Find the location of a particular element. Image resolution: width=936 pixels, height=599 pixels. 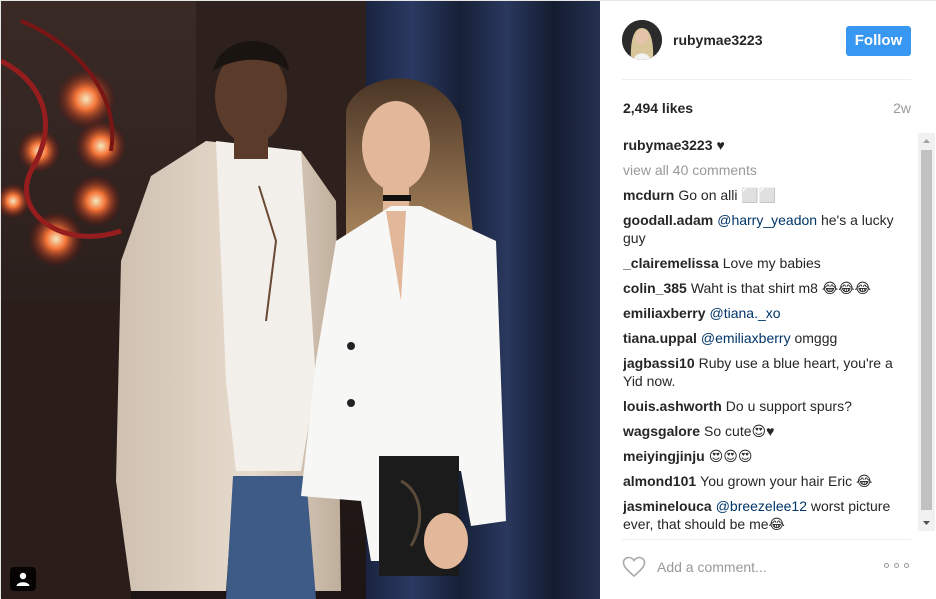

comment-username: colin_385 is located at coordinates (655, 288).